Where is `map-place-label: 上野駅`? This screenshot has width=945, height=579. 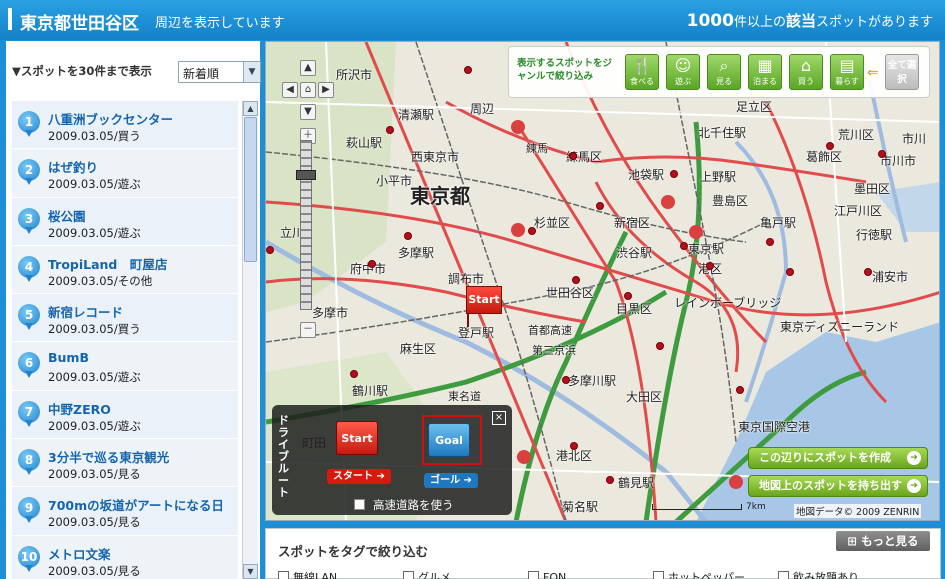 map-place-label: 上野駅 is located at coordinates (718, 177).